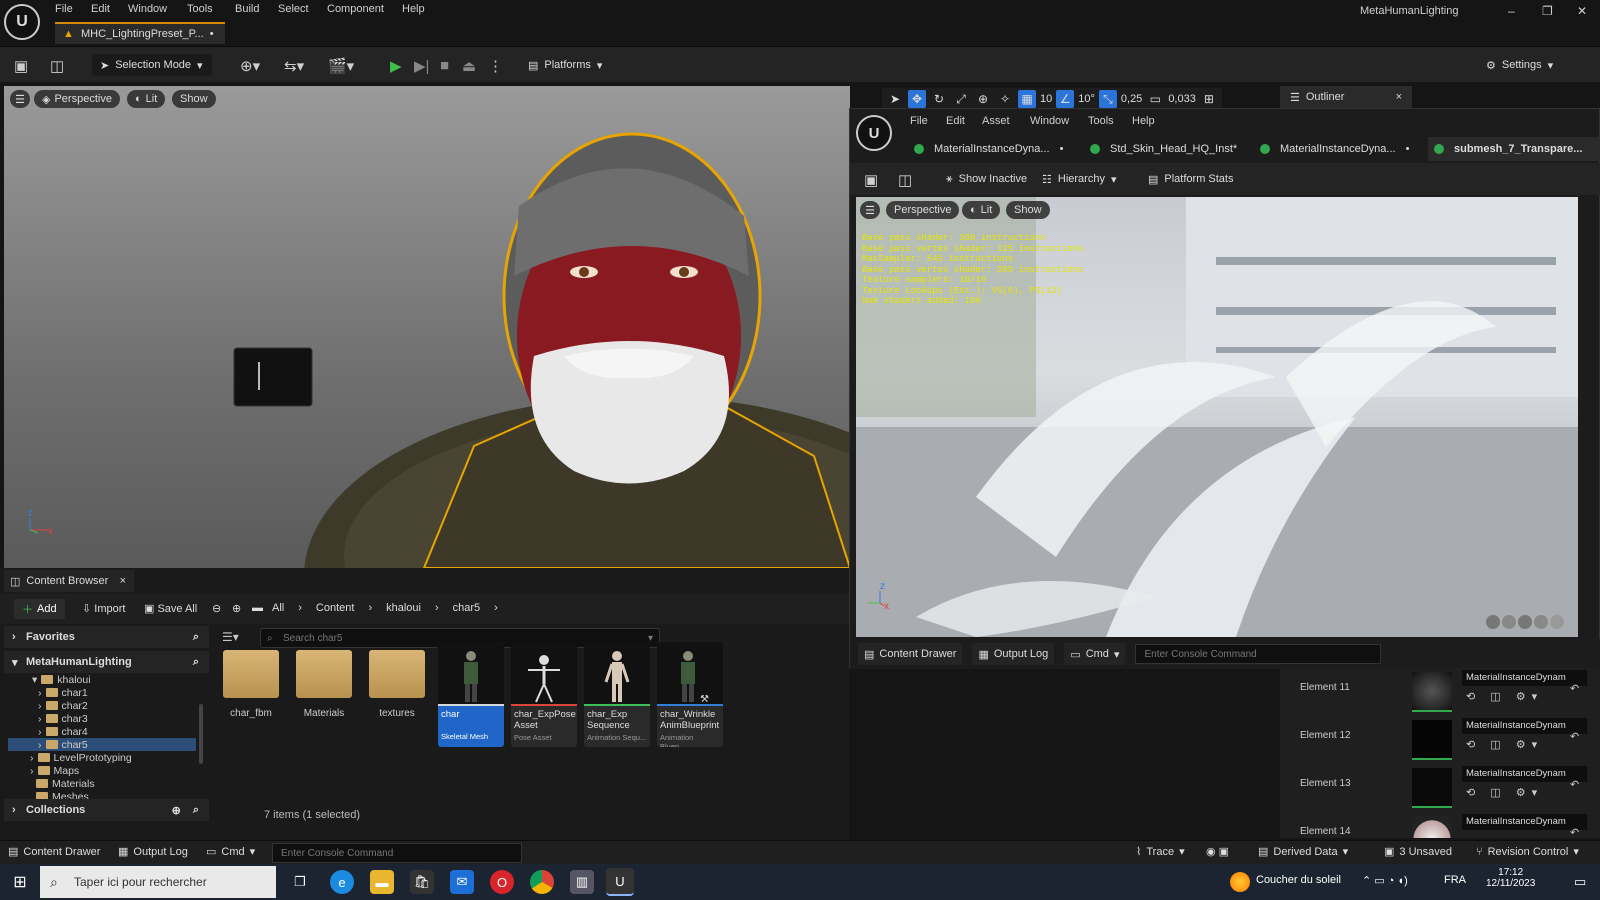  Describe the element at coordinates (1027, 99) in the screenshot. I see `grid-snap-icon: ▦` at that location.